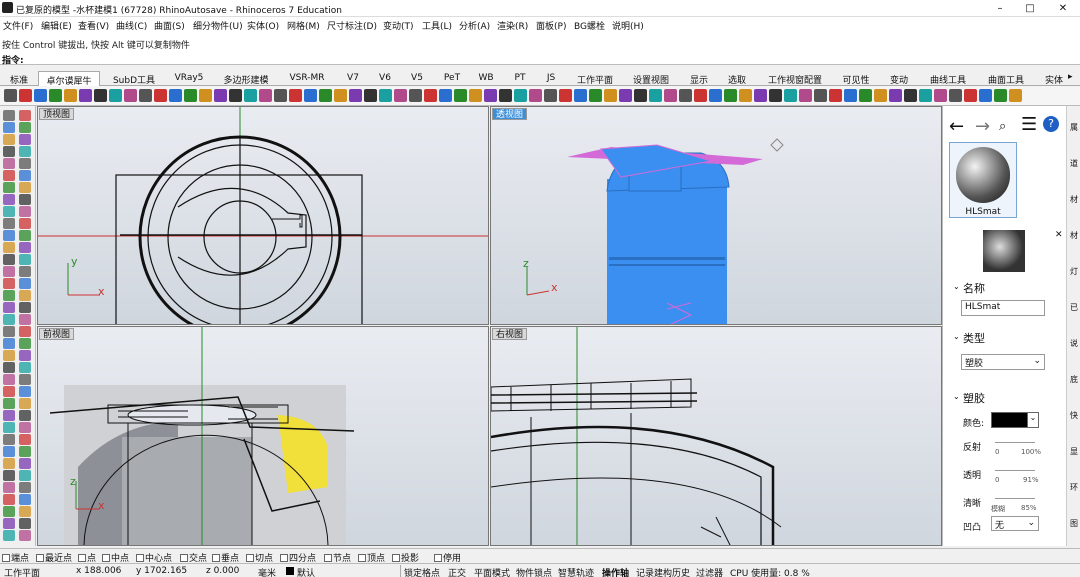  Describe the element at coordinates (474, 25) in the screenshot. I see `menu-analyze: 分析(A)` at that location.